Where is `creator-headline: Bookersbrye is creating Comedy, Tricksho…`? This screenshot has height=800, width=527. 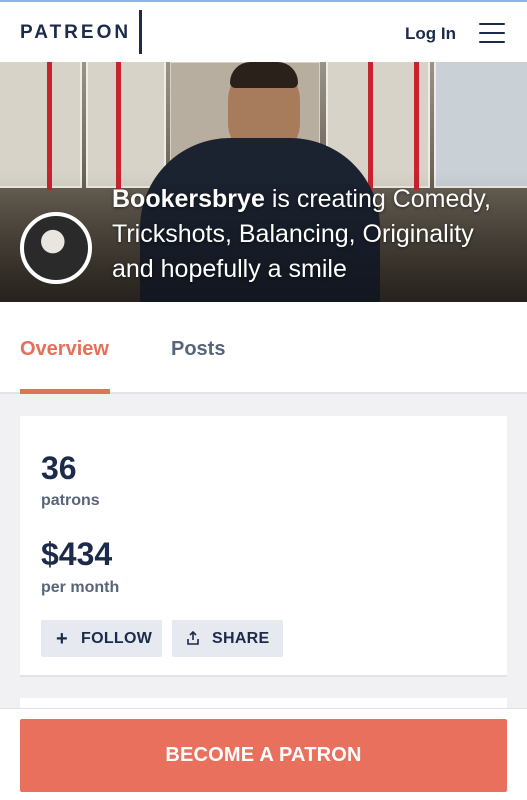
creator-headline: Bookersbrye is creating Comedy, Tricksho… is located at coordinates (314, 234).